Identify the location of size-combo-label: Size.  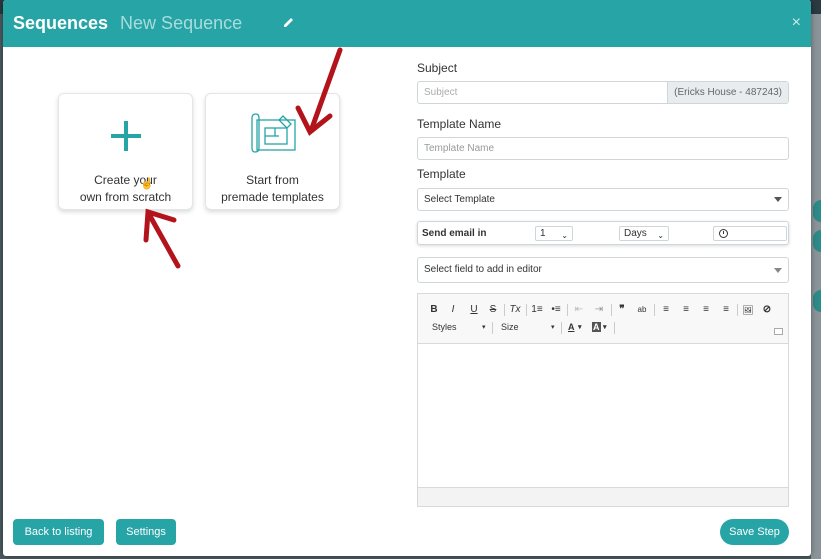
(510, 327).